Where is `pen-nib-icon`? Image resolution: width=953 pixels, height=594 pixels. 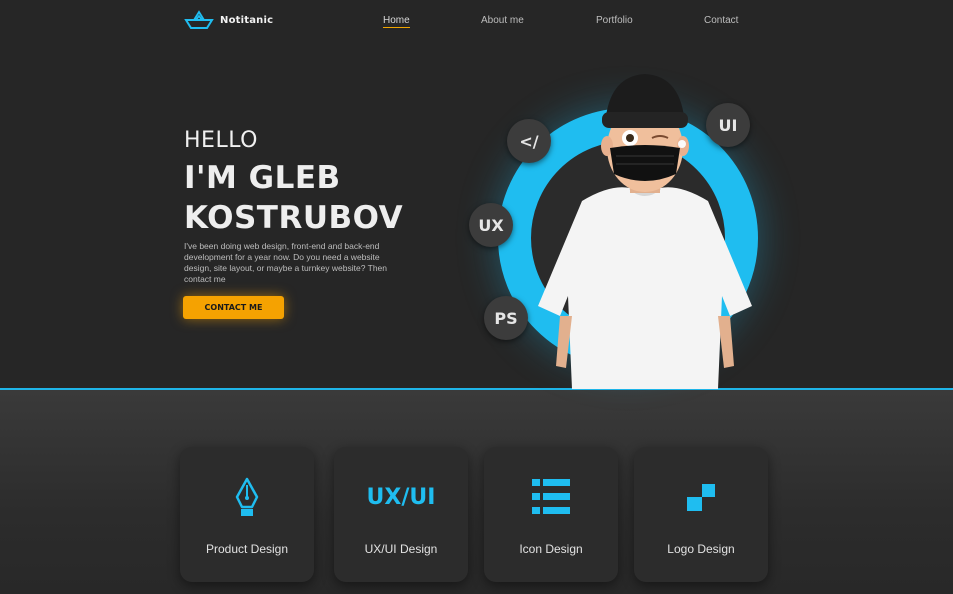 pen-nib-icon is located at coordinates (247, 496).